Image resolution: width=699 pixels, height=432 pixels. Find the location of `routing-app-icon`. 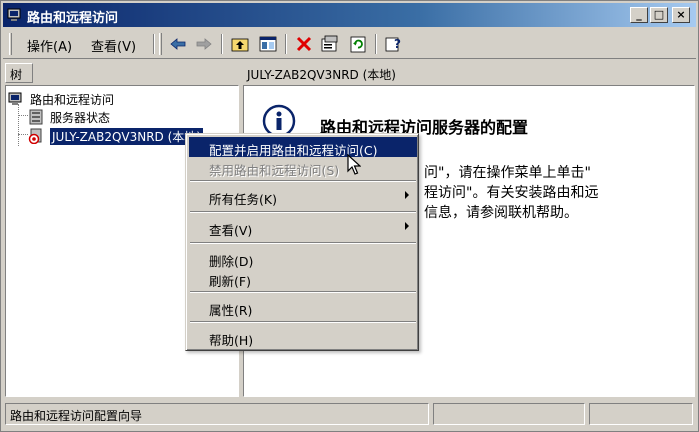

routing-app-icon is located at coordinates (14, 14).